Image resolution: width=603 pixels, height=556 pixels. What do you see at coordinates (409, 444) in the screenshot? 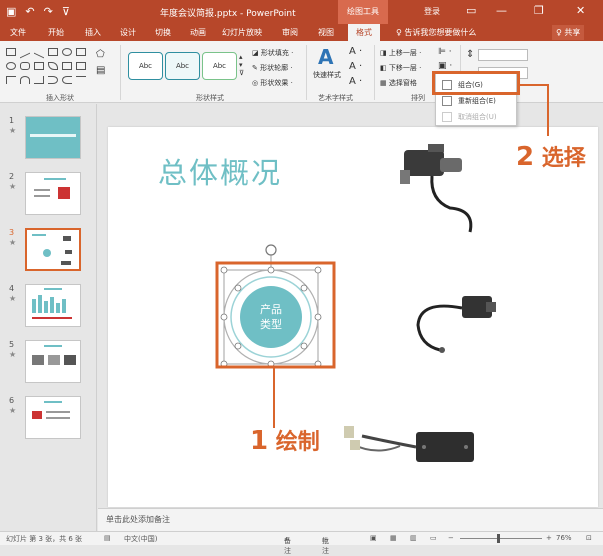
I see `regulator-image` at bounding box center [409, 444].